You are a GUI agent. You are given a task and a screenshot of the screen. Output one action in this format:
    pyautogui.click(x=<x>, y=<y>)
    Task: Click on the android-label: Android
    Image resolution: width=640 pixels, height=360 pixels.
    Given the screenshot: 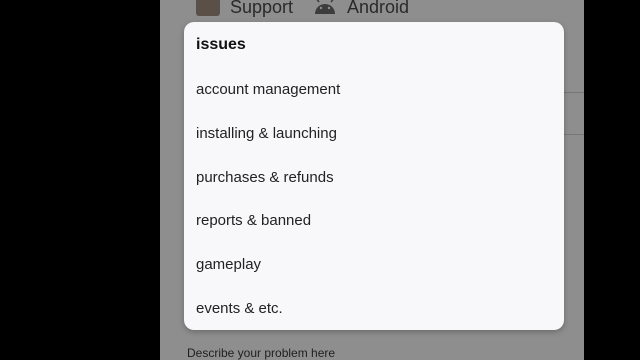 What is the action you would take?
    pyautogui.click(x=378, y=8)
    